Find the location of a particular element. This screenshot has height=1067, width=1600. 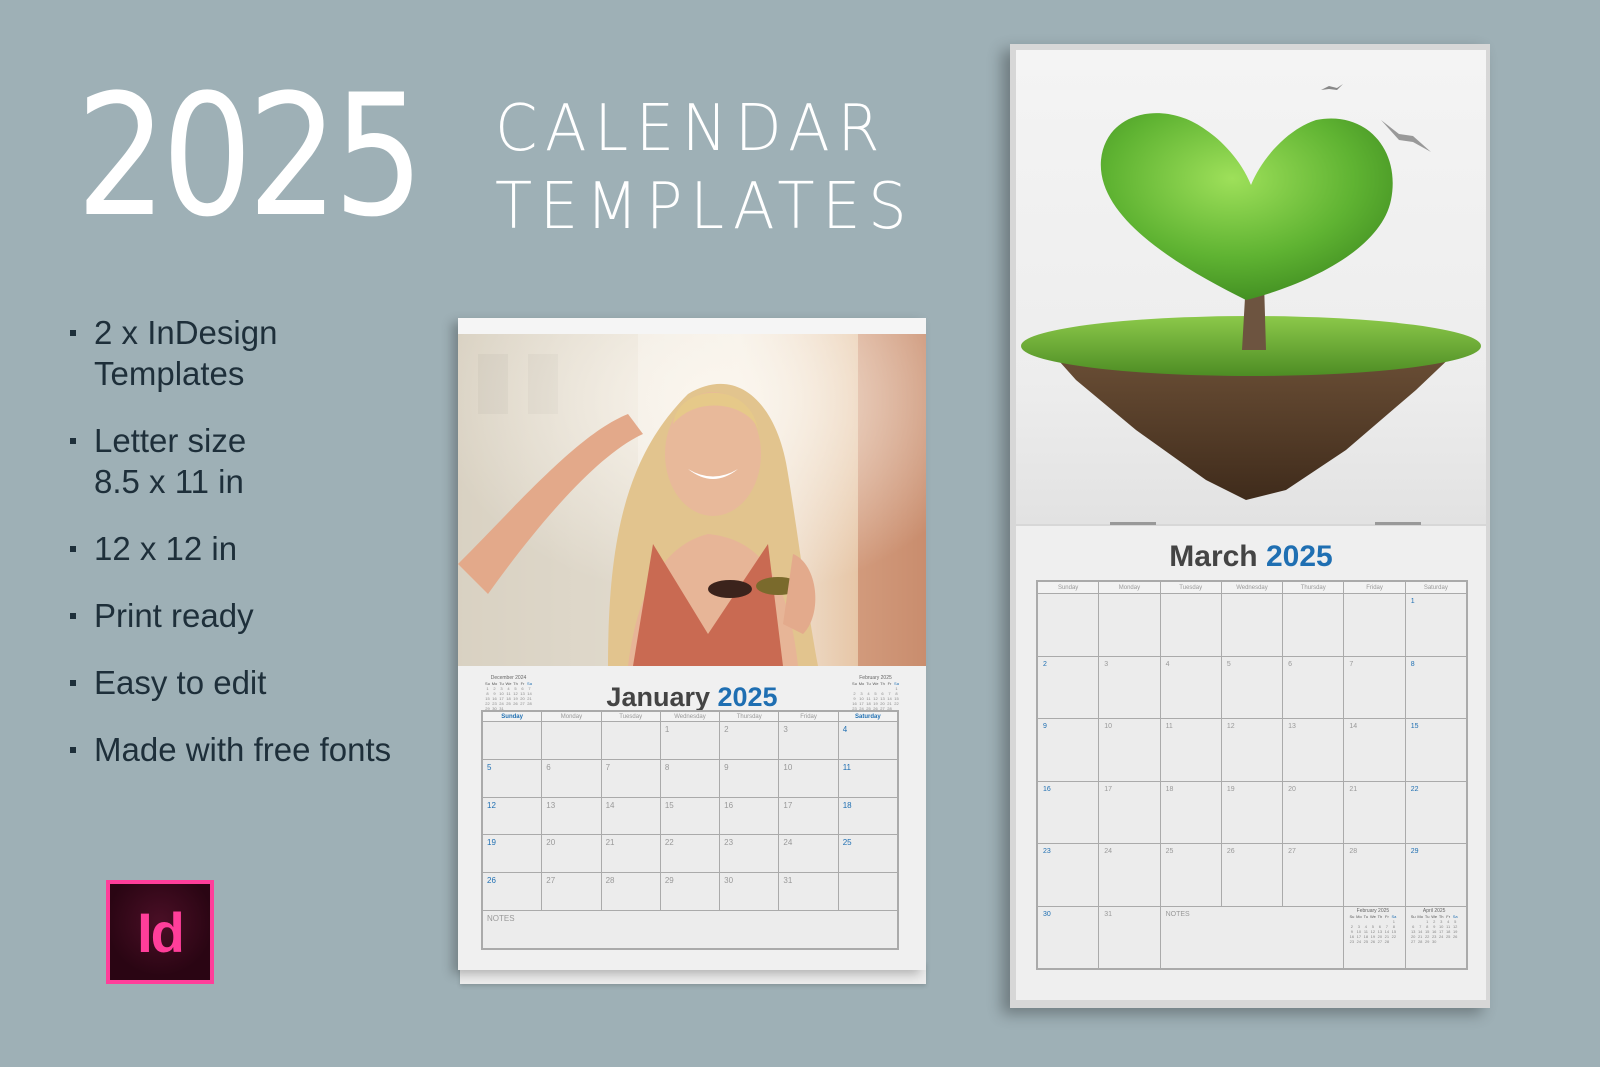

day-cell: 8 is located at coordinates (690, 778).